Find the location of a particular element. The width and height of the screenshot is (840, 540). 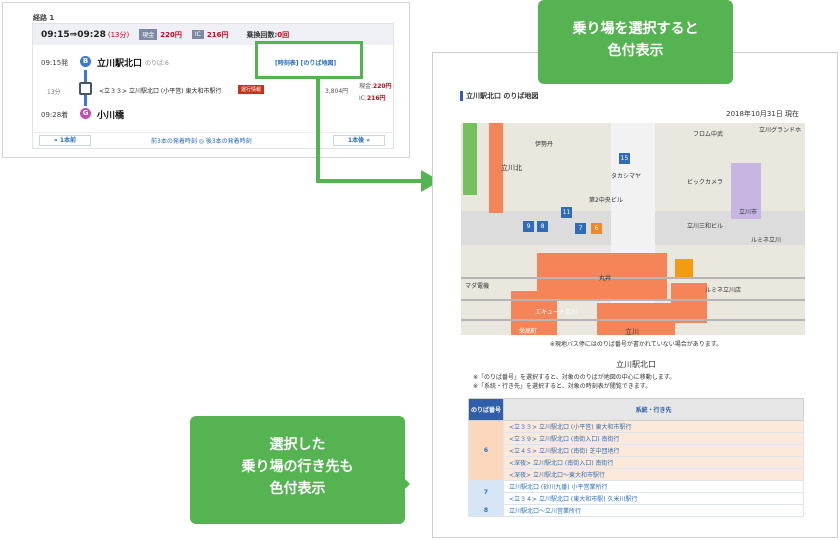

pin-8: 8 is located at coordinates (542, 226).